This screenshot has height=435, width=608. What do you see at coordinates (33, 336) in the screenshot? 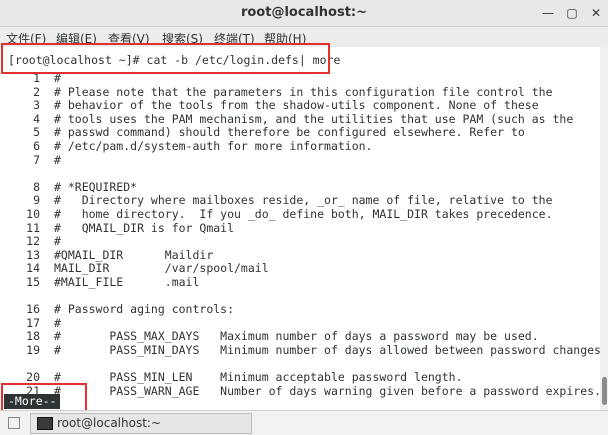
I see `line-number: 18` at bounding box center [33, 336].